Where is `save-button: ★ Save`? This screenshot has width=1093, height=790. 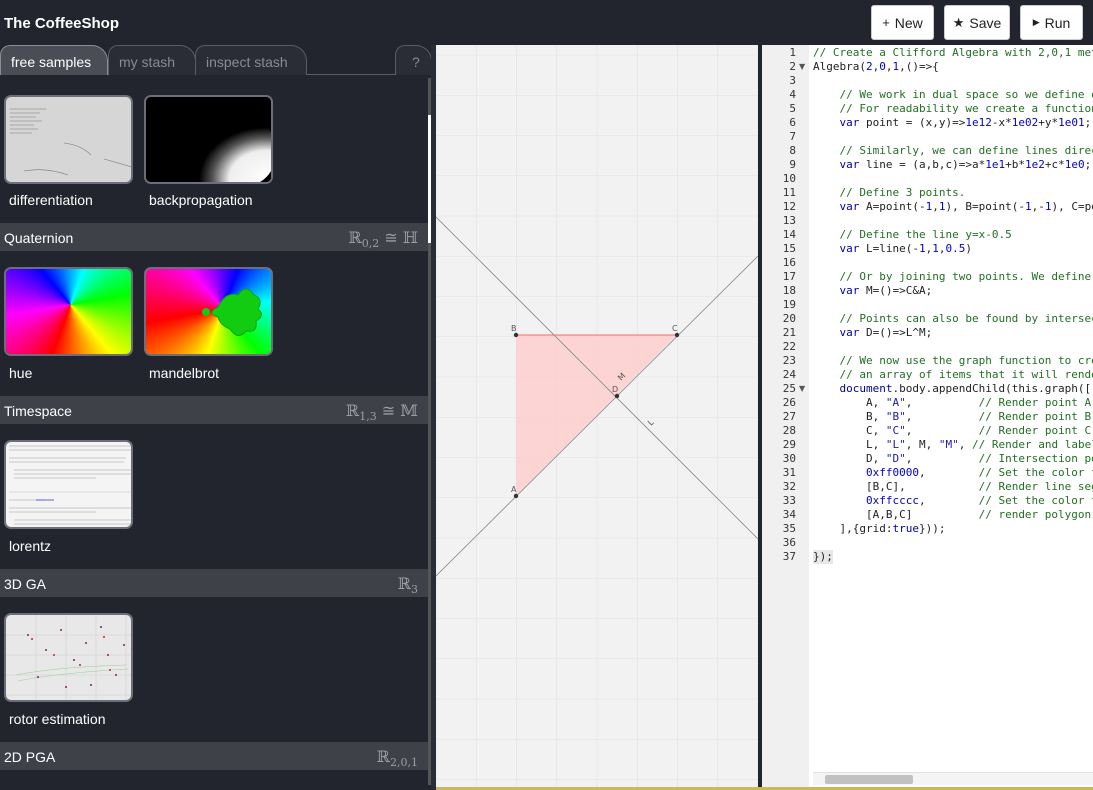 save-button: ★ Save is located at coordinates (977, 22).